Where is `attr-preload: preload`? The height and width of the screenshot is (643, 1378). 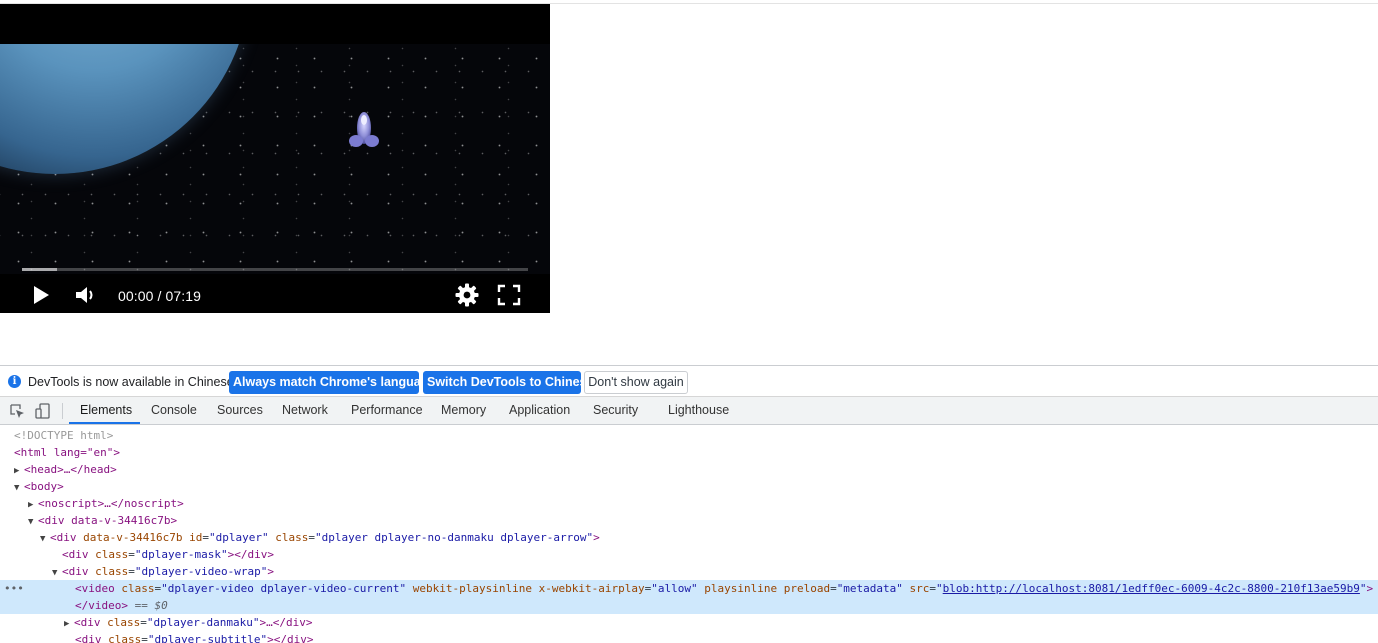
attr-preload: preload is located at coordinates (807, 588).